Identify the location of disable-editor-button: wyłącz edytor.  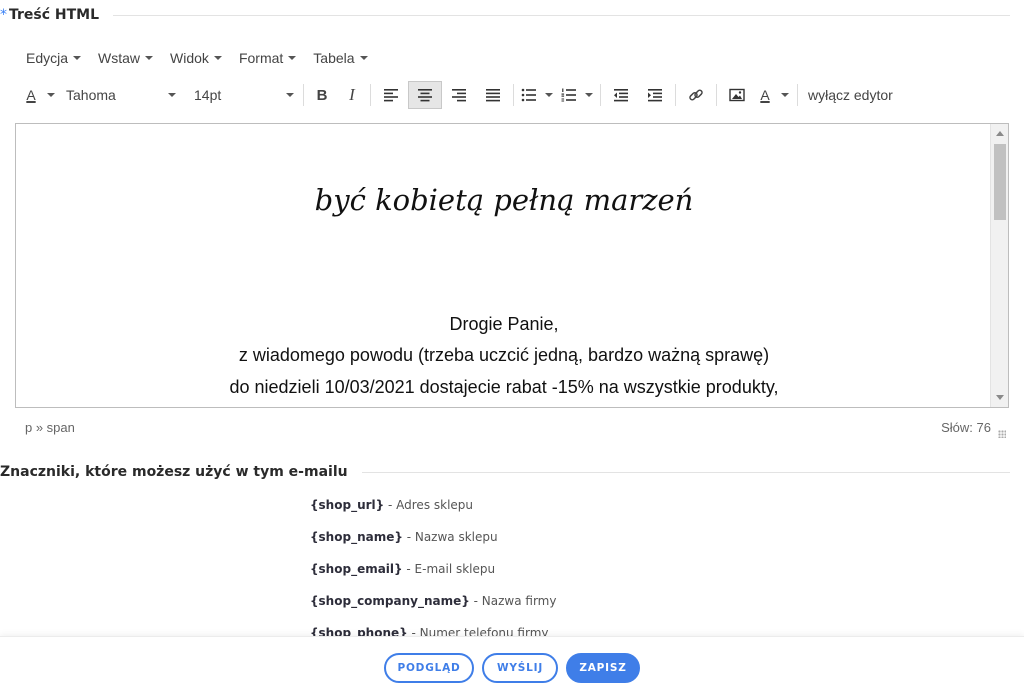
(850, 95).